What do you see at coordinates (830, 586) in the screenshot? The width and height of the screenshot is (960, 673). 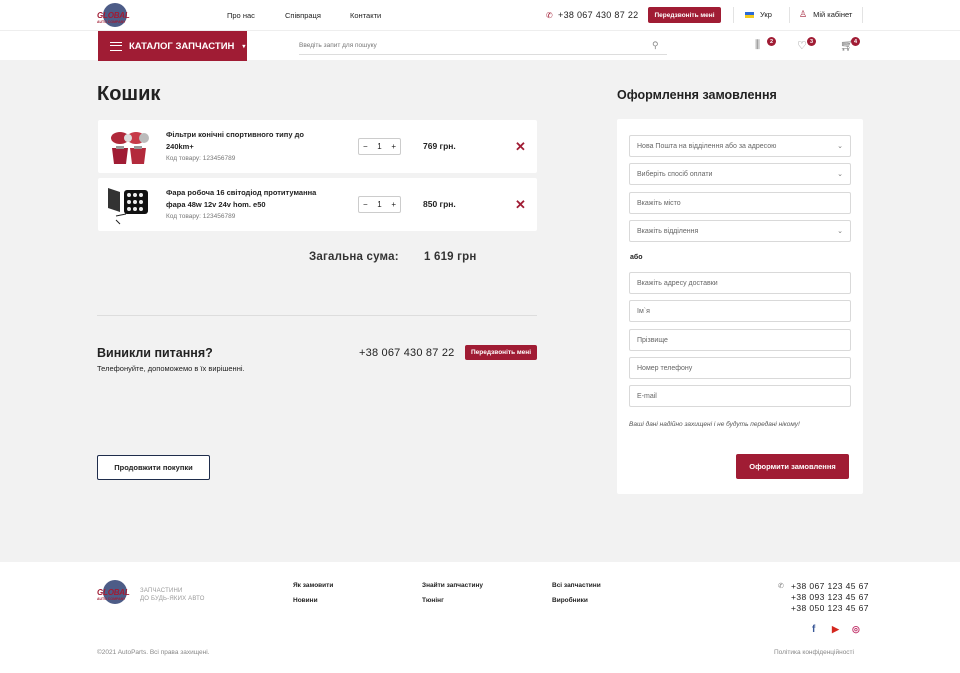 I see `footer-phone: +38 067 123 45 67` at bounding box center [830, 586].